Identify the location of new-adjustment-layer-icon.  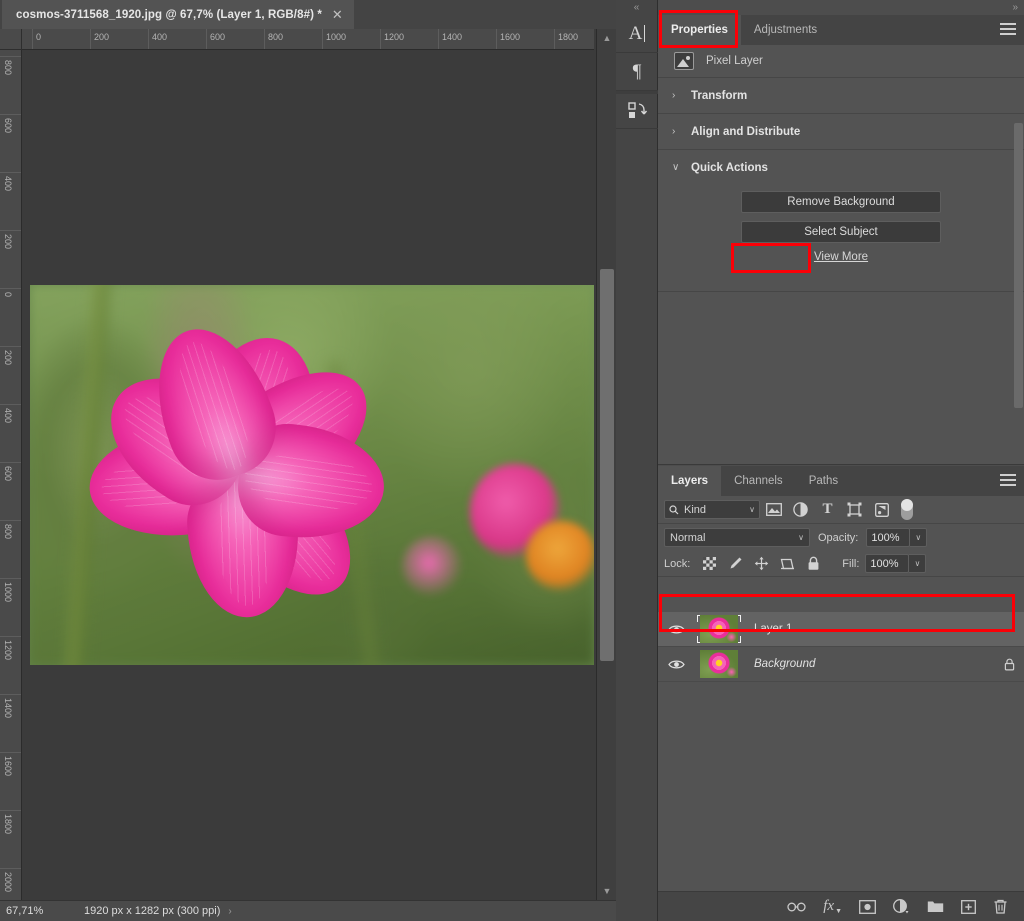
(901, 906).